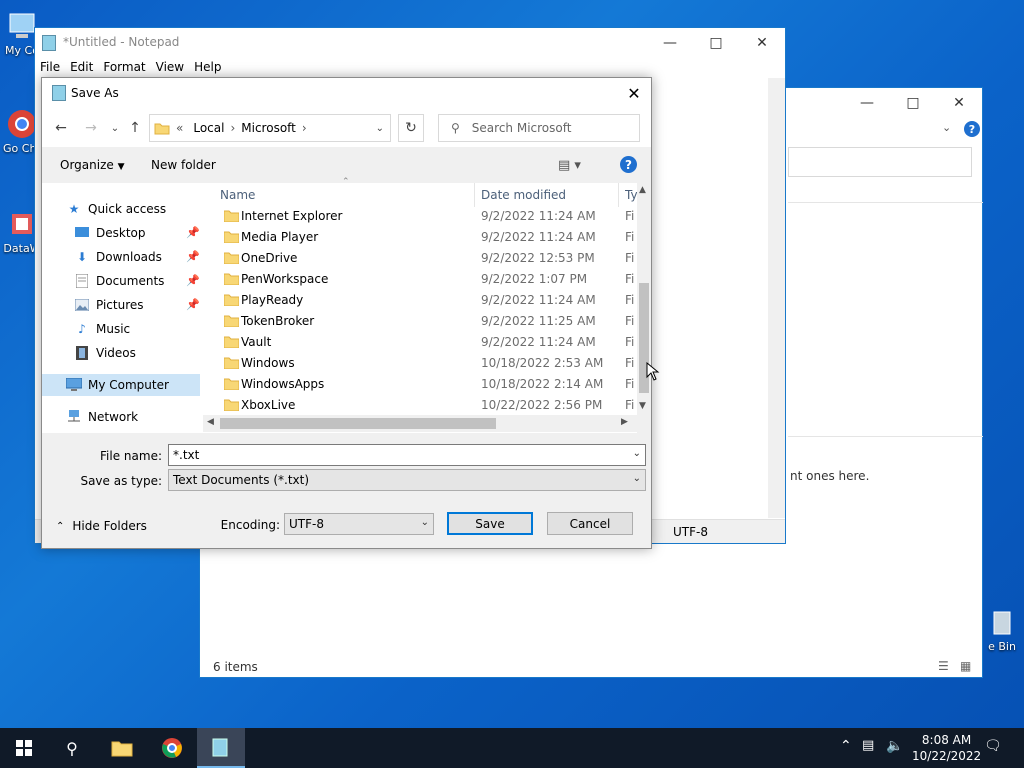 The width and height of the screenshot is (1024, 768). I want to click on view-options-icon: ▤ ▾, so click(569, 165).